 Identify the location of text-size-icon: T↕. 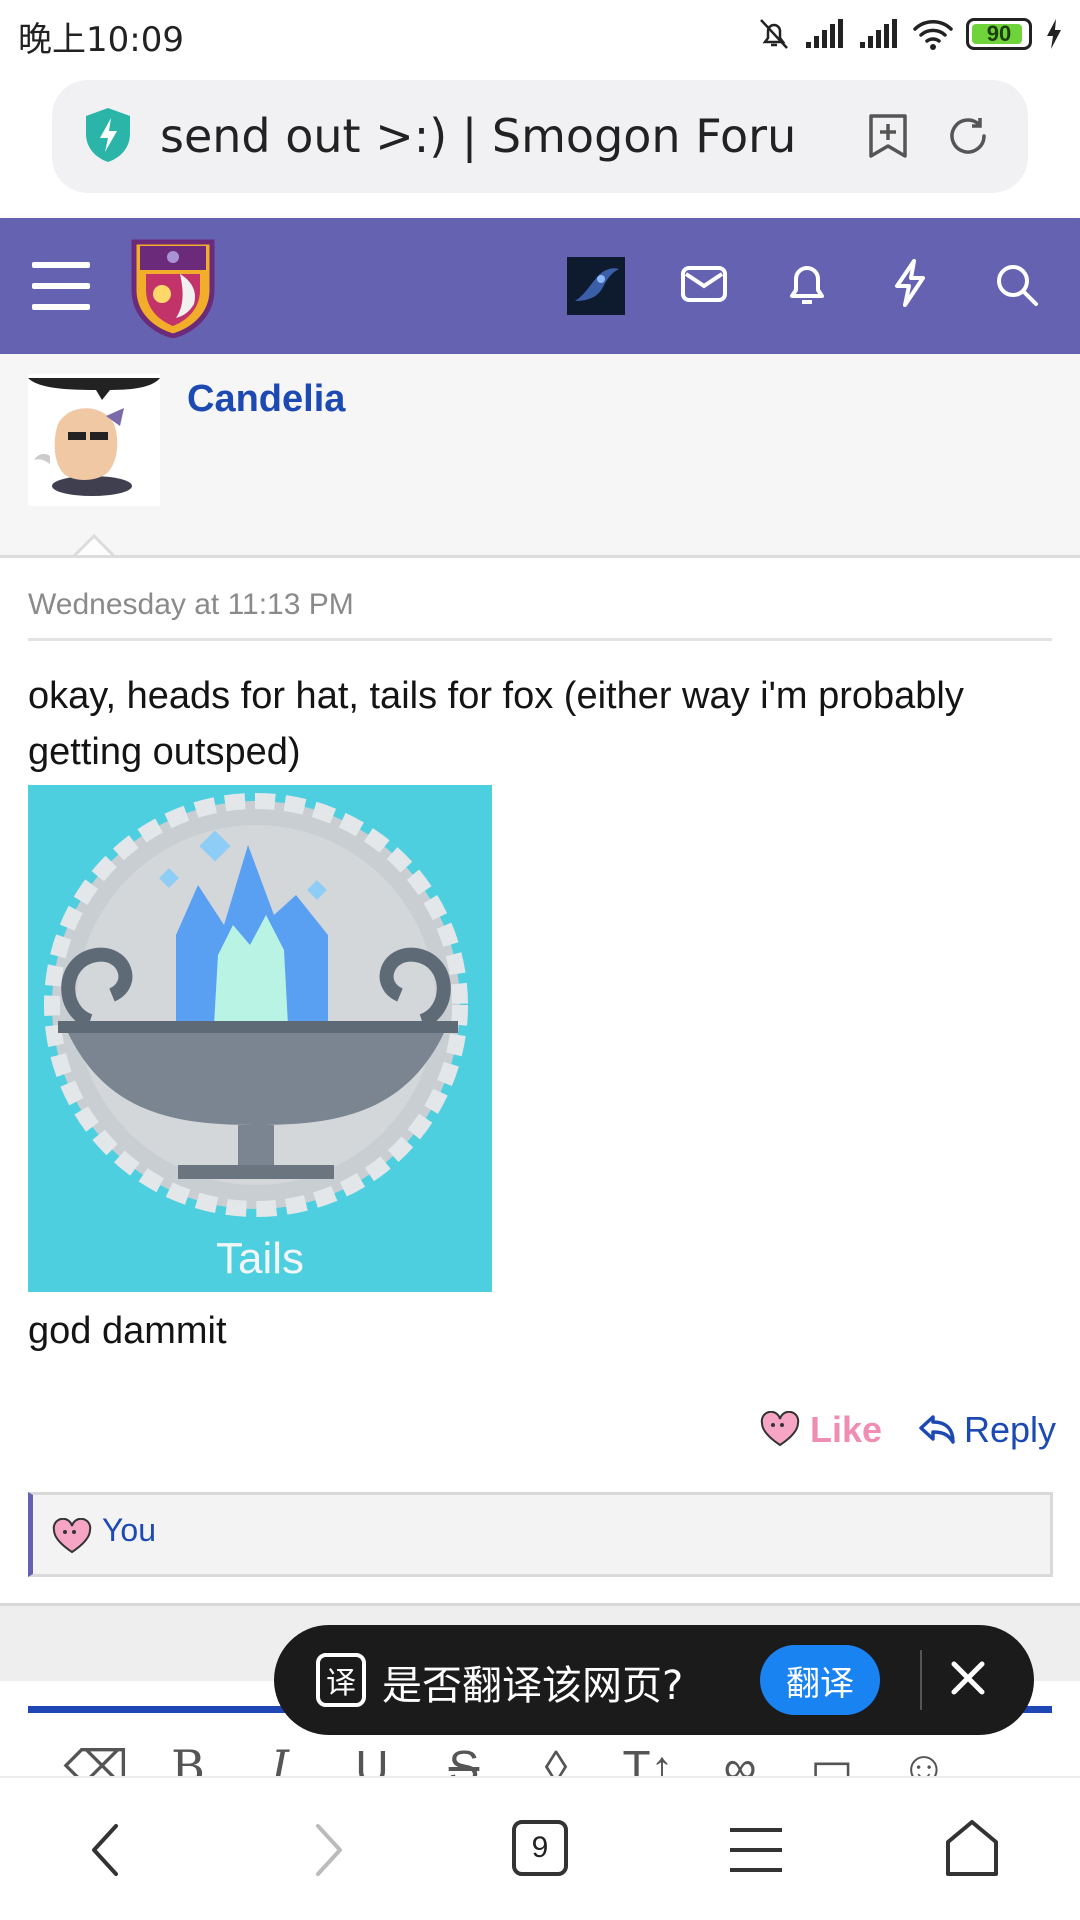
(648, 1766).